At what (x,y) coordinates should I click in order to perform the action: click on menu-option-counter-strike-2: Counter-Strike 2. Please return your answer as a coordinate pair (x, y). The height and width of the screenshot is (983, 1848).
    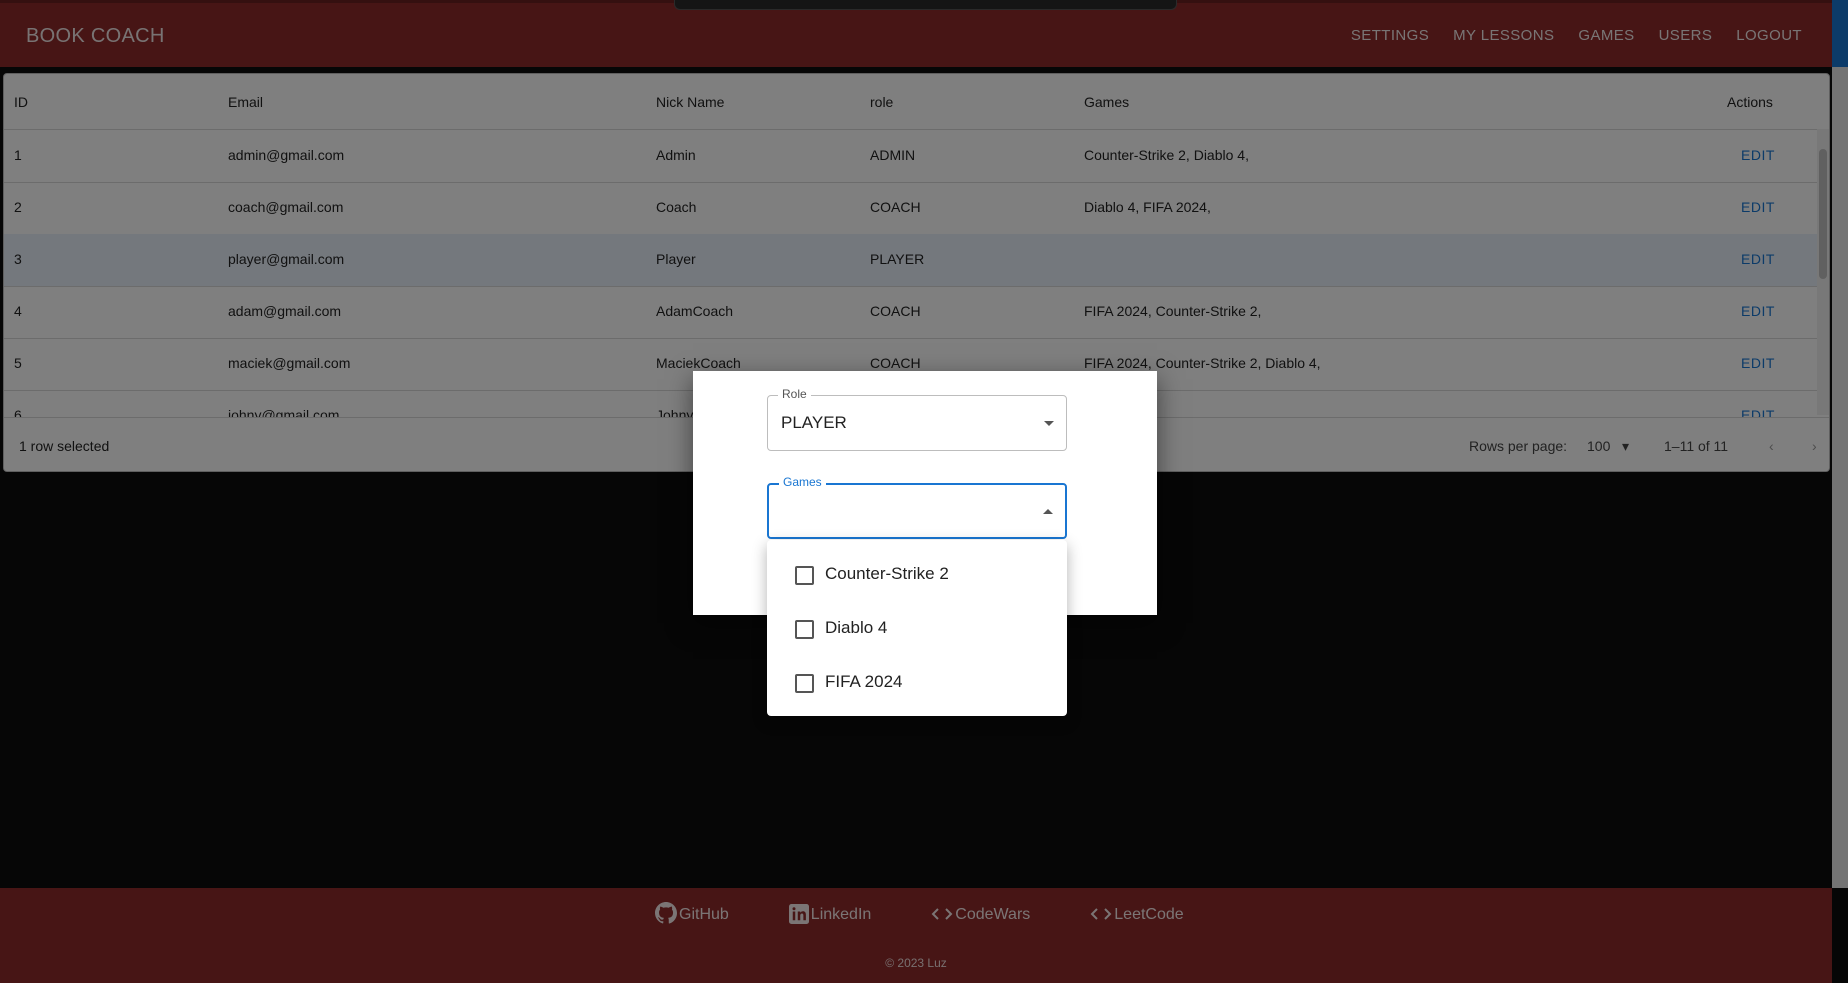
    Looking at the image, I should click on (917, 575).